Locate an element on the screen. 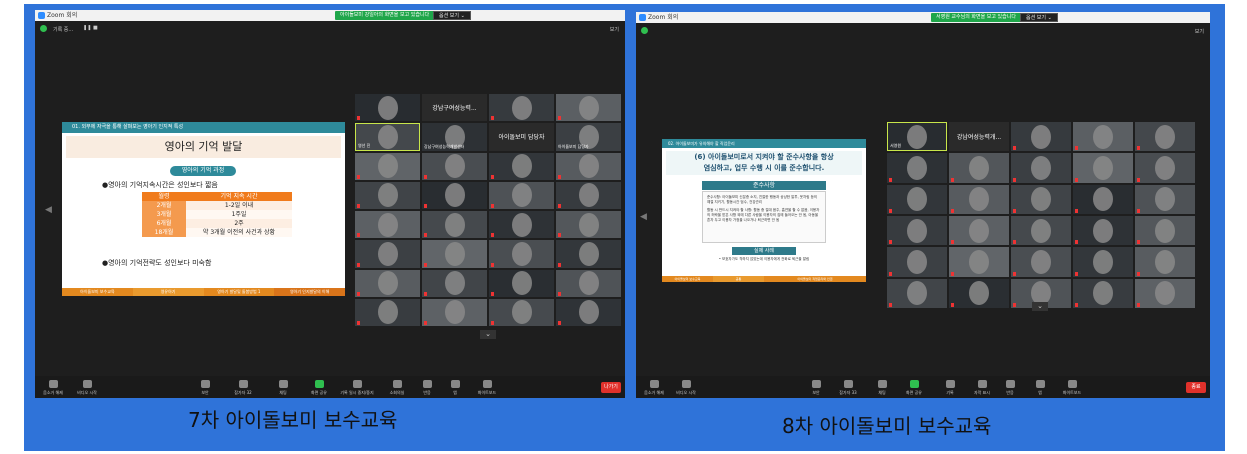  leave-button: 나가기 is located at coordinates (611, 387).